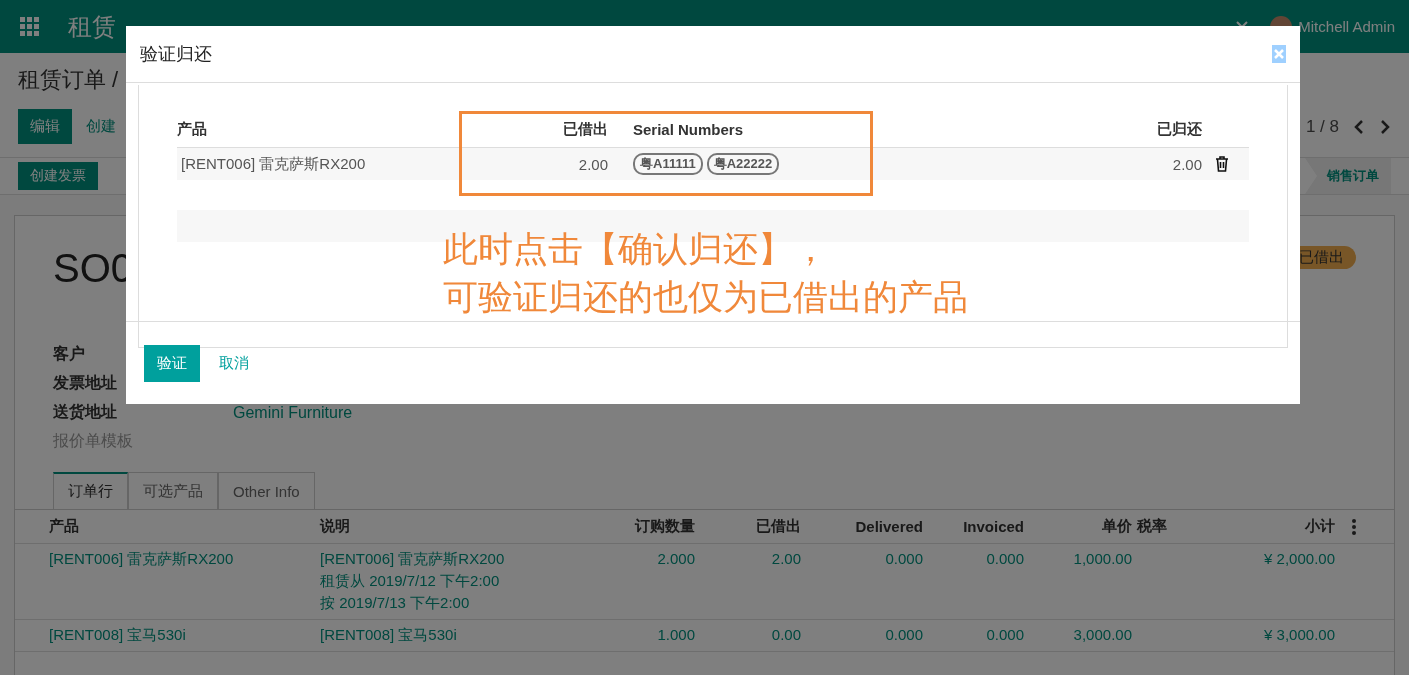 The image size is (1409, 675). I want to click on annotation-text: 此时点击【确认归还】，, so click(636, 249).